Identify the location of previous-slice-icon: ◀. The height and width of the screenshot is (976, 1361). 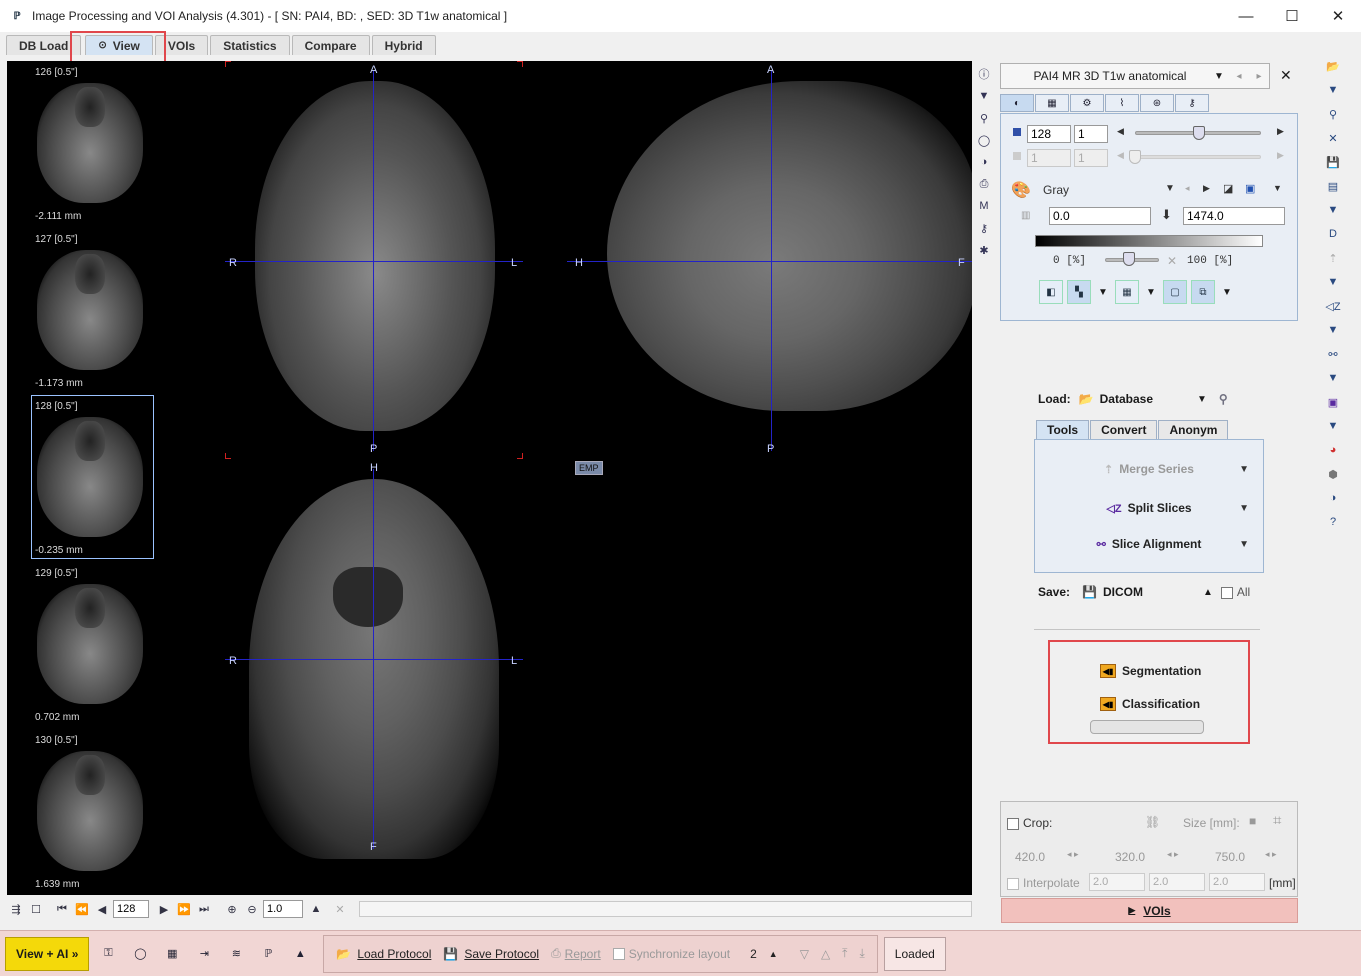
(102, 909).